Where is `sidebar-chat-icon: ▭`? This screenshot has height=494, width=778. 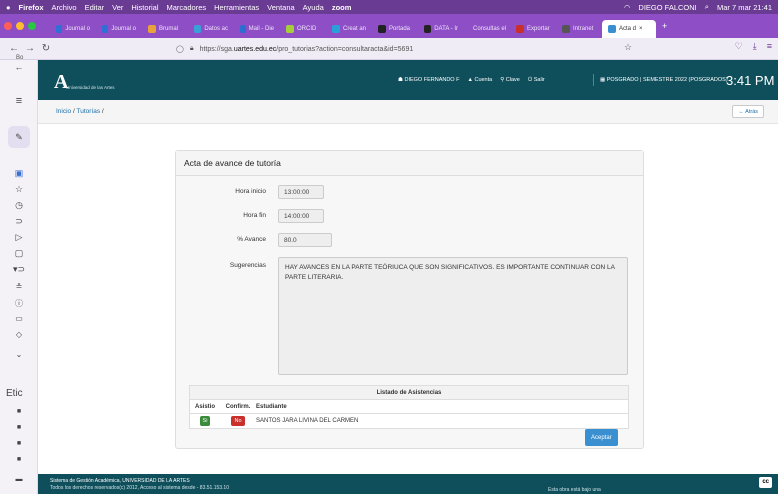 sidebar-chat-icon: ▭ is located at coordinates (19, 318).